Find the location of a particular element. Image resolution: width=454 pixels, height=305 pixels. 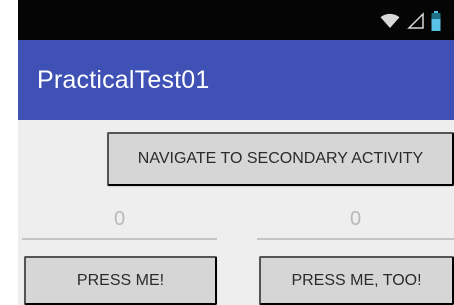

status-bar is located at coordinates (236, 20).